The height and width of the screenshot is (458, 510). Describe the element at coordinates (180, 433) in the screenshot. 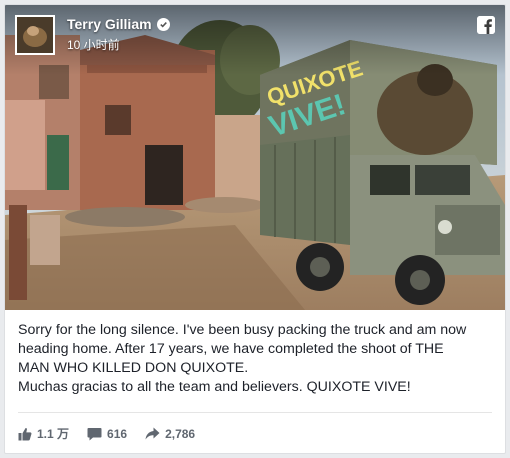

I see `shares-count: 2,786` at that location.